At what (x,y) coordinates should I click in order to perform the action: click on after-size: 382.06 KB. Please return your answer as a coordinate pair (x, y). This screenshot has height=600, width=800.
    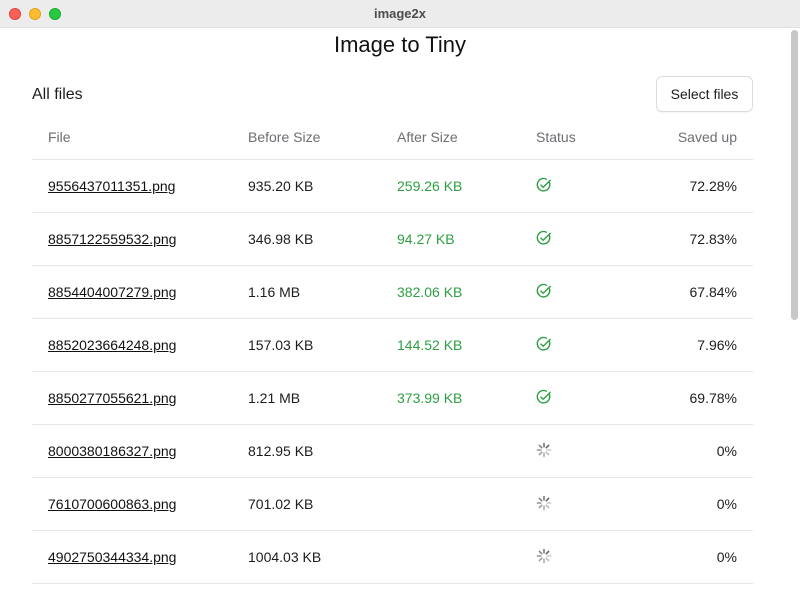
    Looking at the image, I should click on (430, 292).